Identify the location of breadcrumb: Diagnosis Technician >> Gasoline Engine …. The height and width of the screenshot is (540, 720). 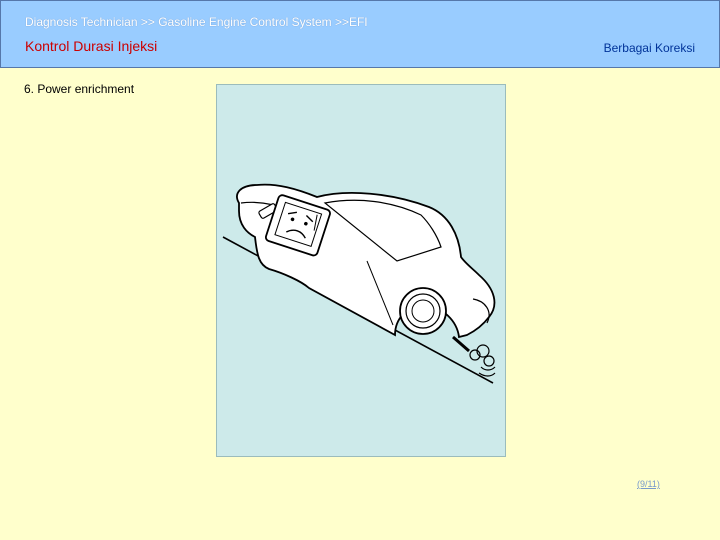
(196, 22).